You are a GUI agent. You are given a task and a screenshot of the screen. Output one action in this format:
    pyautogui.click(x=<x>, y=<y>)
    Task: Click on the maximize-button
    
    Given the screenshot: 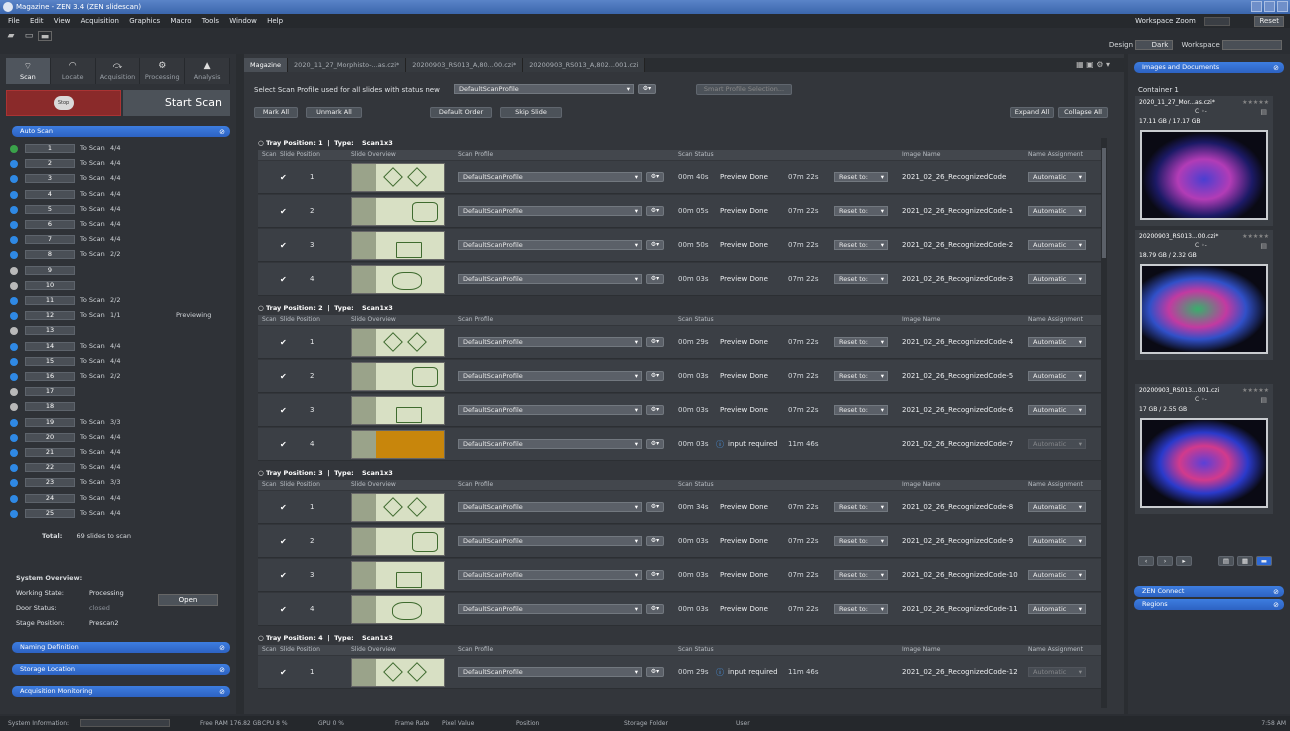 What is the action you would take?
    pyautogui.click(x=1269, y=6)
    